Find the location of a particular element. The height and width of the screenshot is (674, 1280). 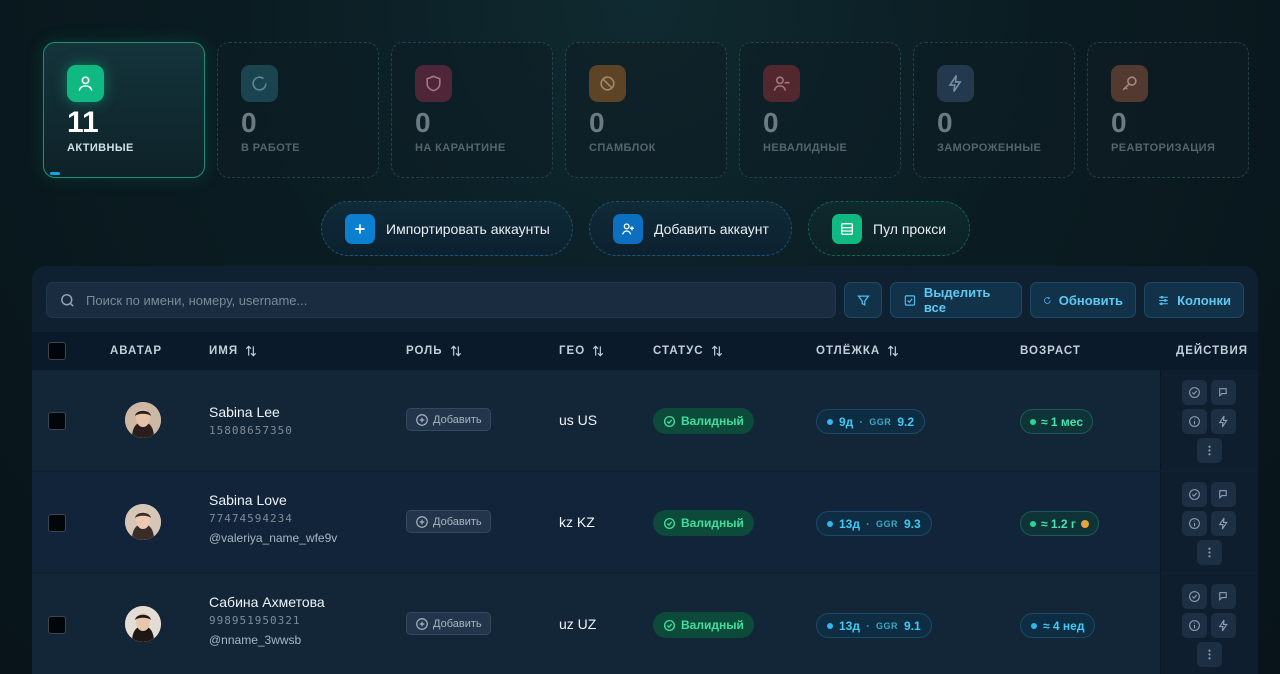

select-all-button: Выделить все is located at coordinates (956, 300).